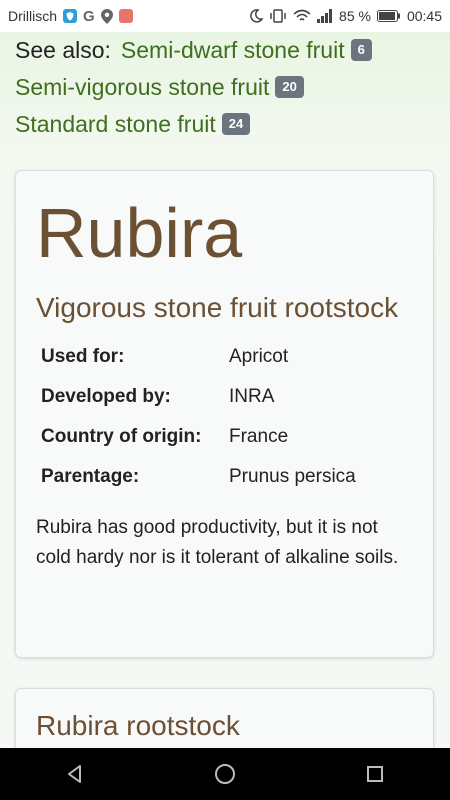 Image resolution: width=450 pixels, height=800 pixels. What do you see at coordinates (375, 774) in the screenshot?
I see `recents-icon` at bounding box center [375, 774].